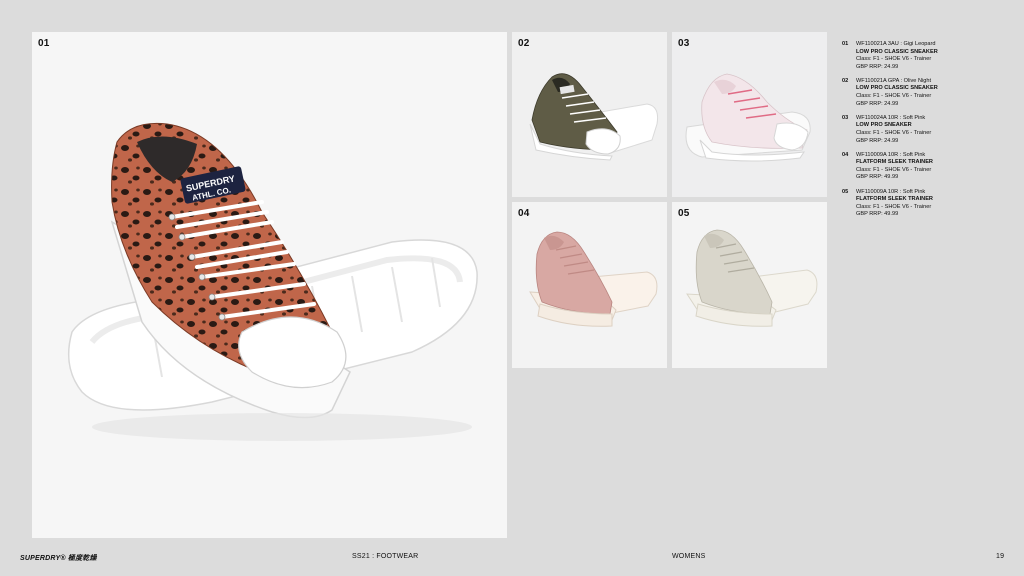 The image size is (1024, 576). I want to click on panel-number: 04, so click(524, 213).